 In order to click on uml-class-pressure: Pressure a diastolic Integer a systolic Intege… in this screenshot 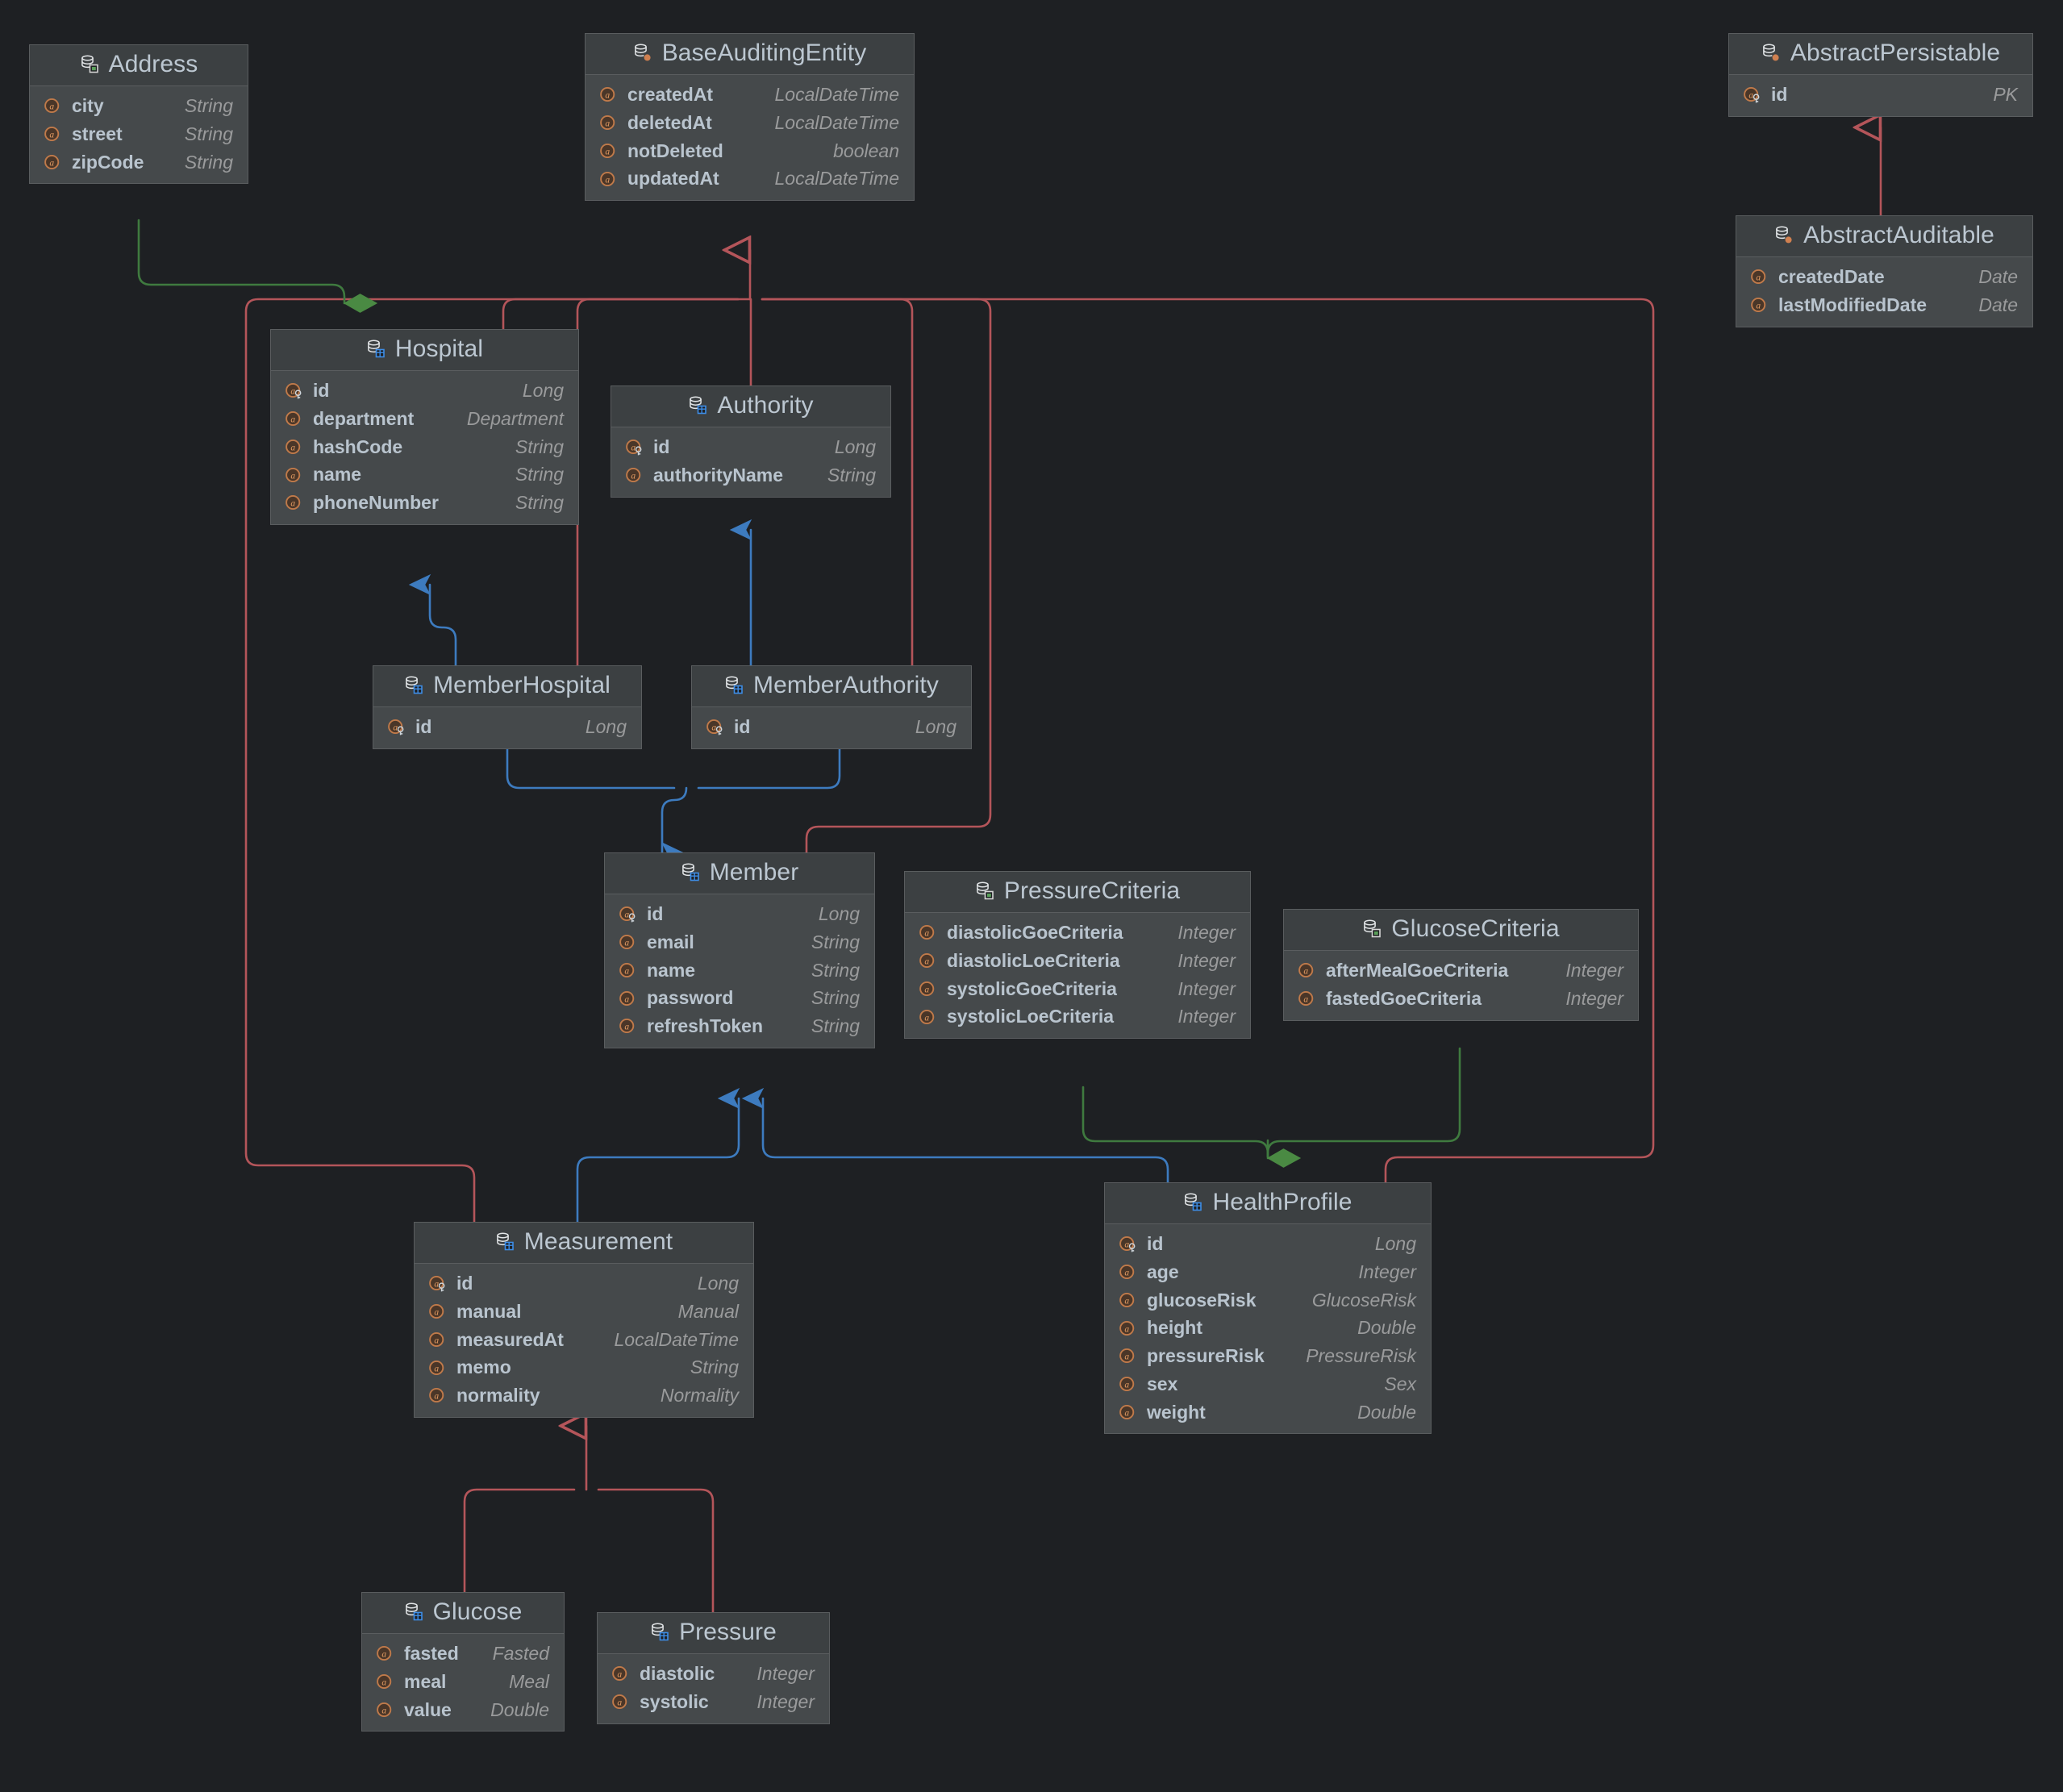, I will do `click(713, 1668)`.